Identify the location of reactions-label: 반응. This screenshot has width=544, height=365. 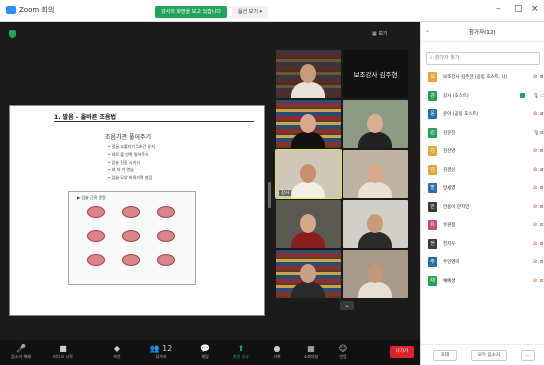
(343, 356).